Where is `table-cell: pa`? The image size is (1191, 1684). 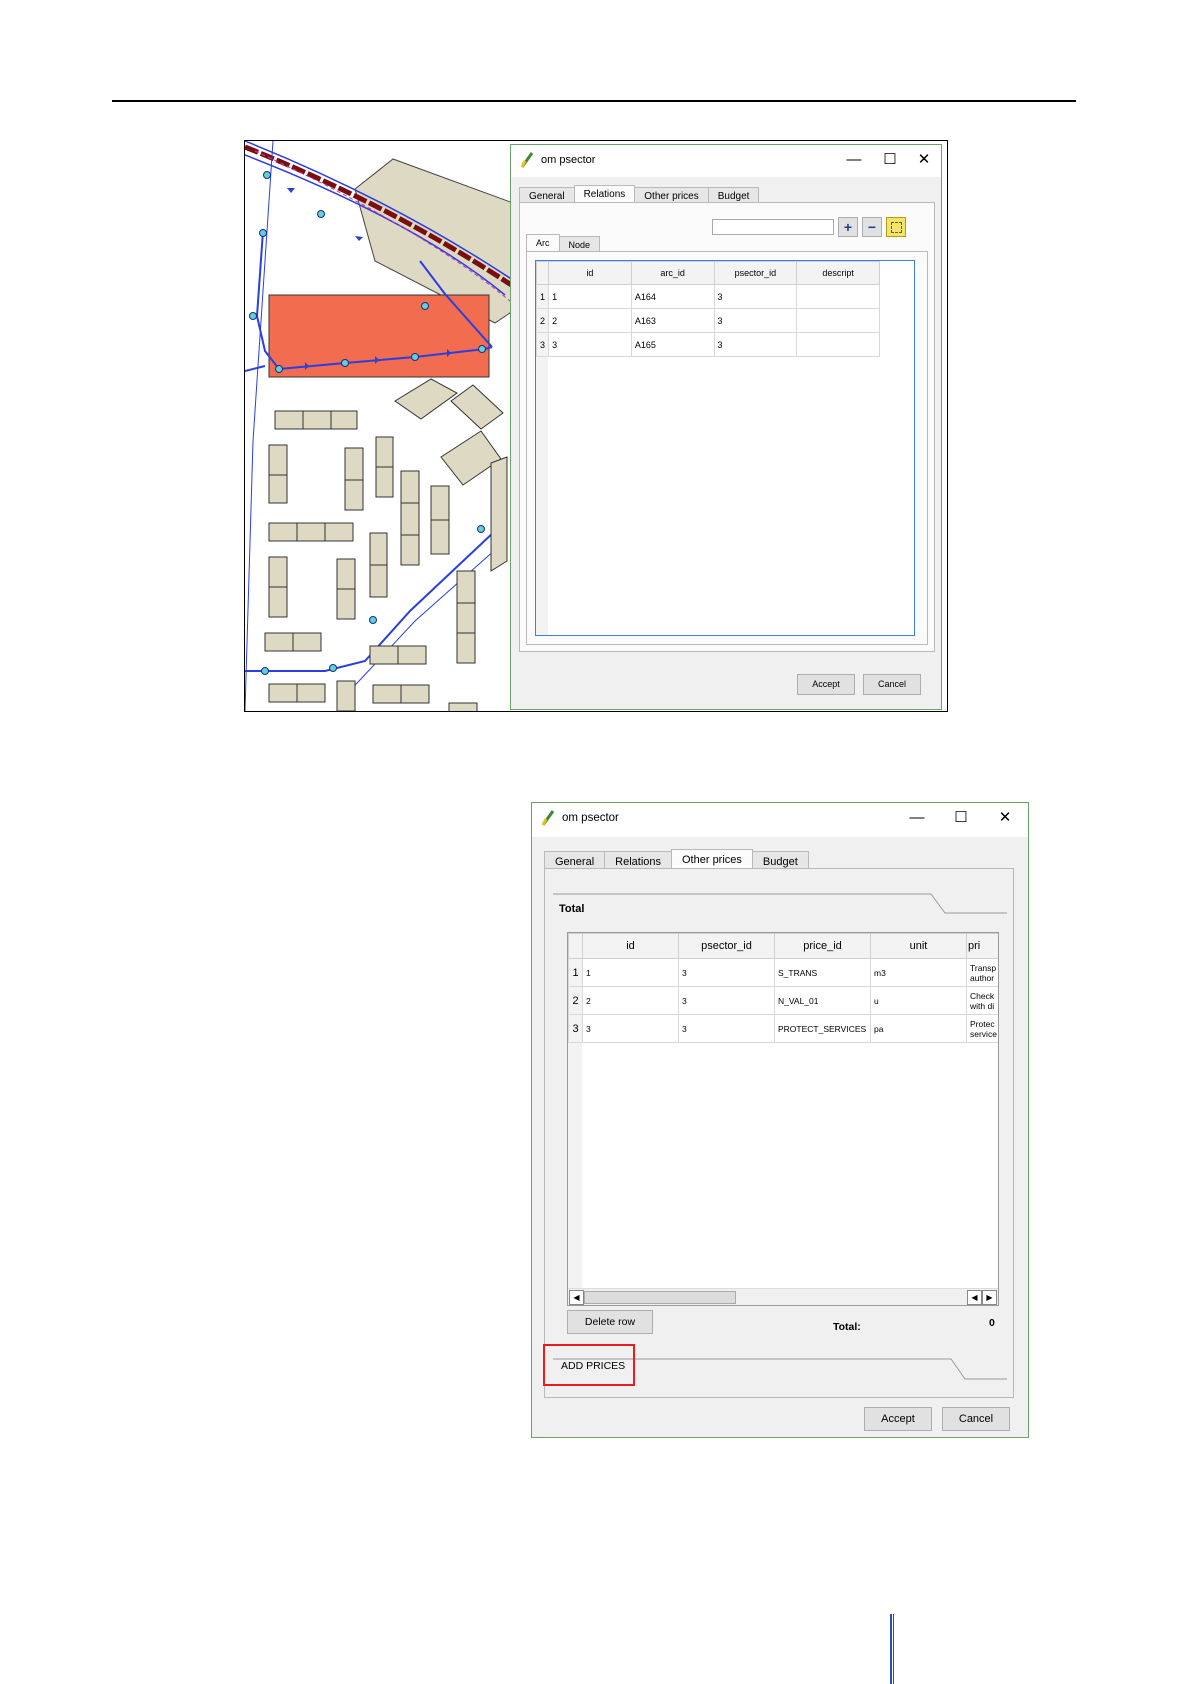
table-cell: pa is located at coordinates (918, 1028).